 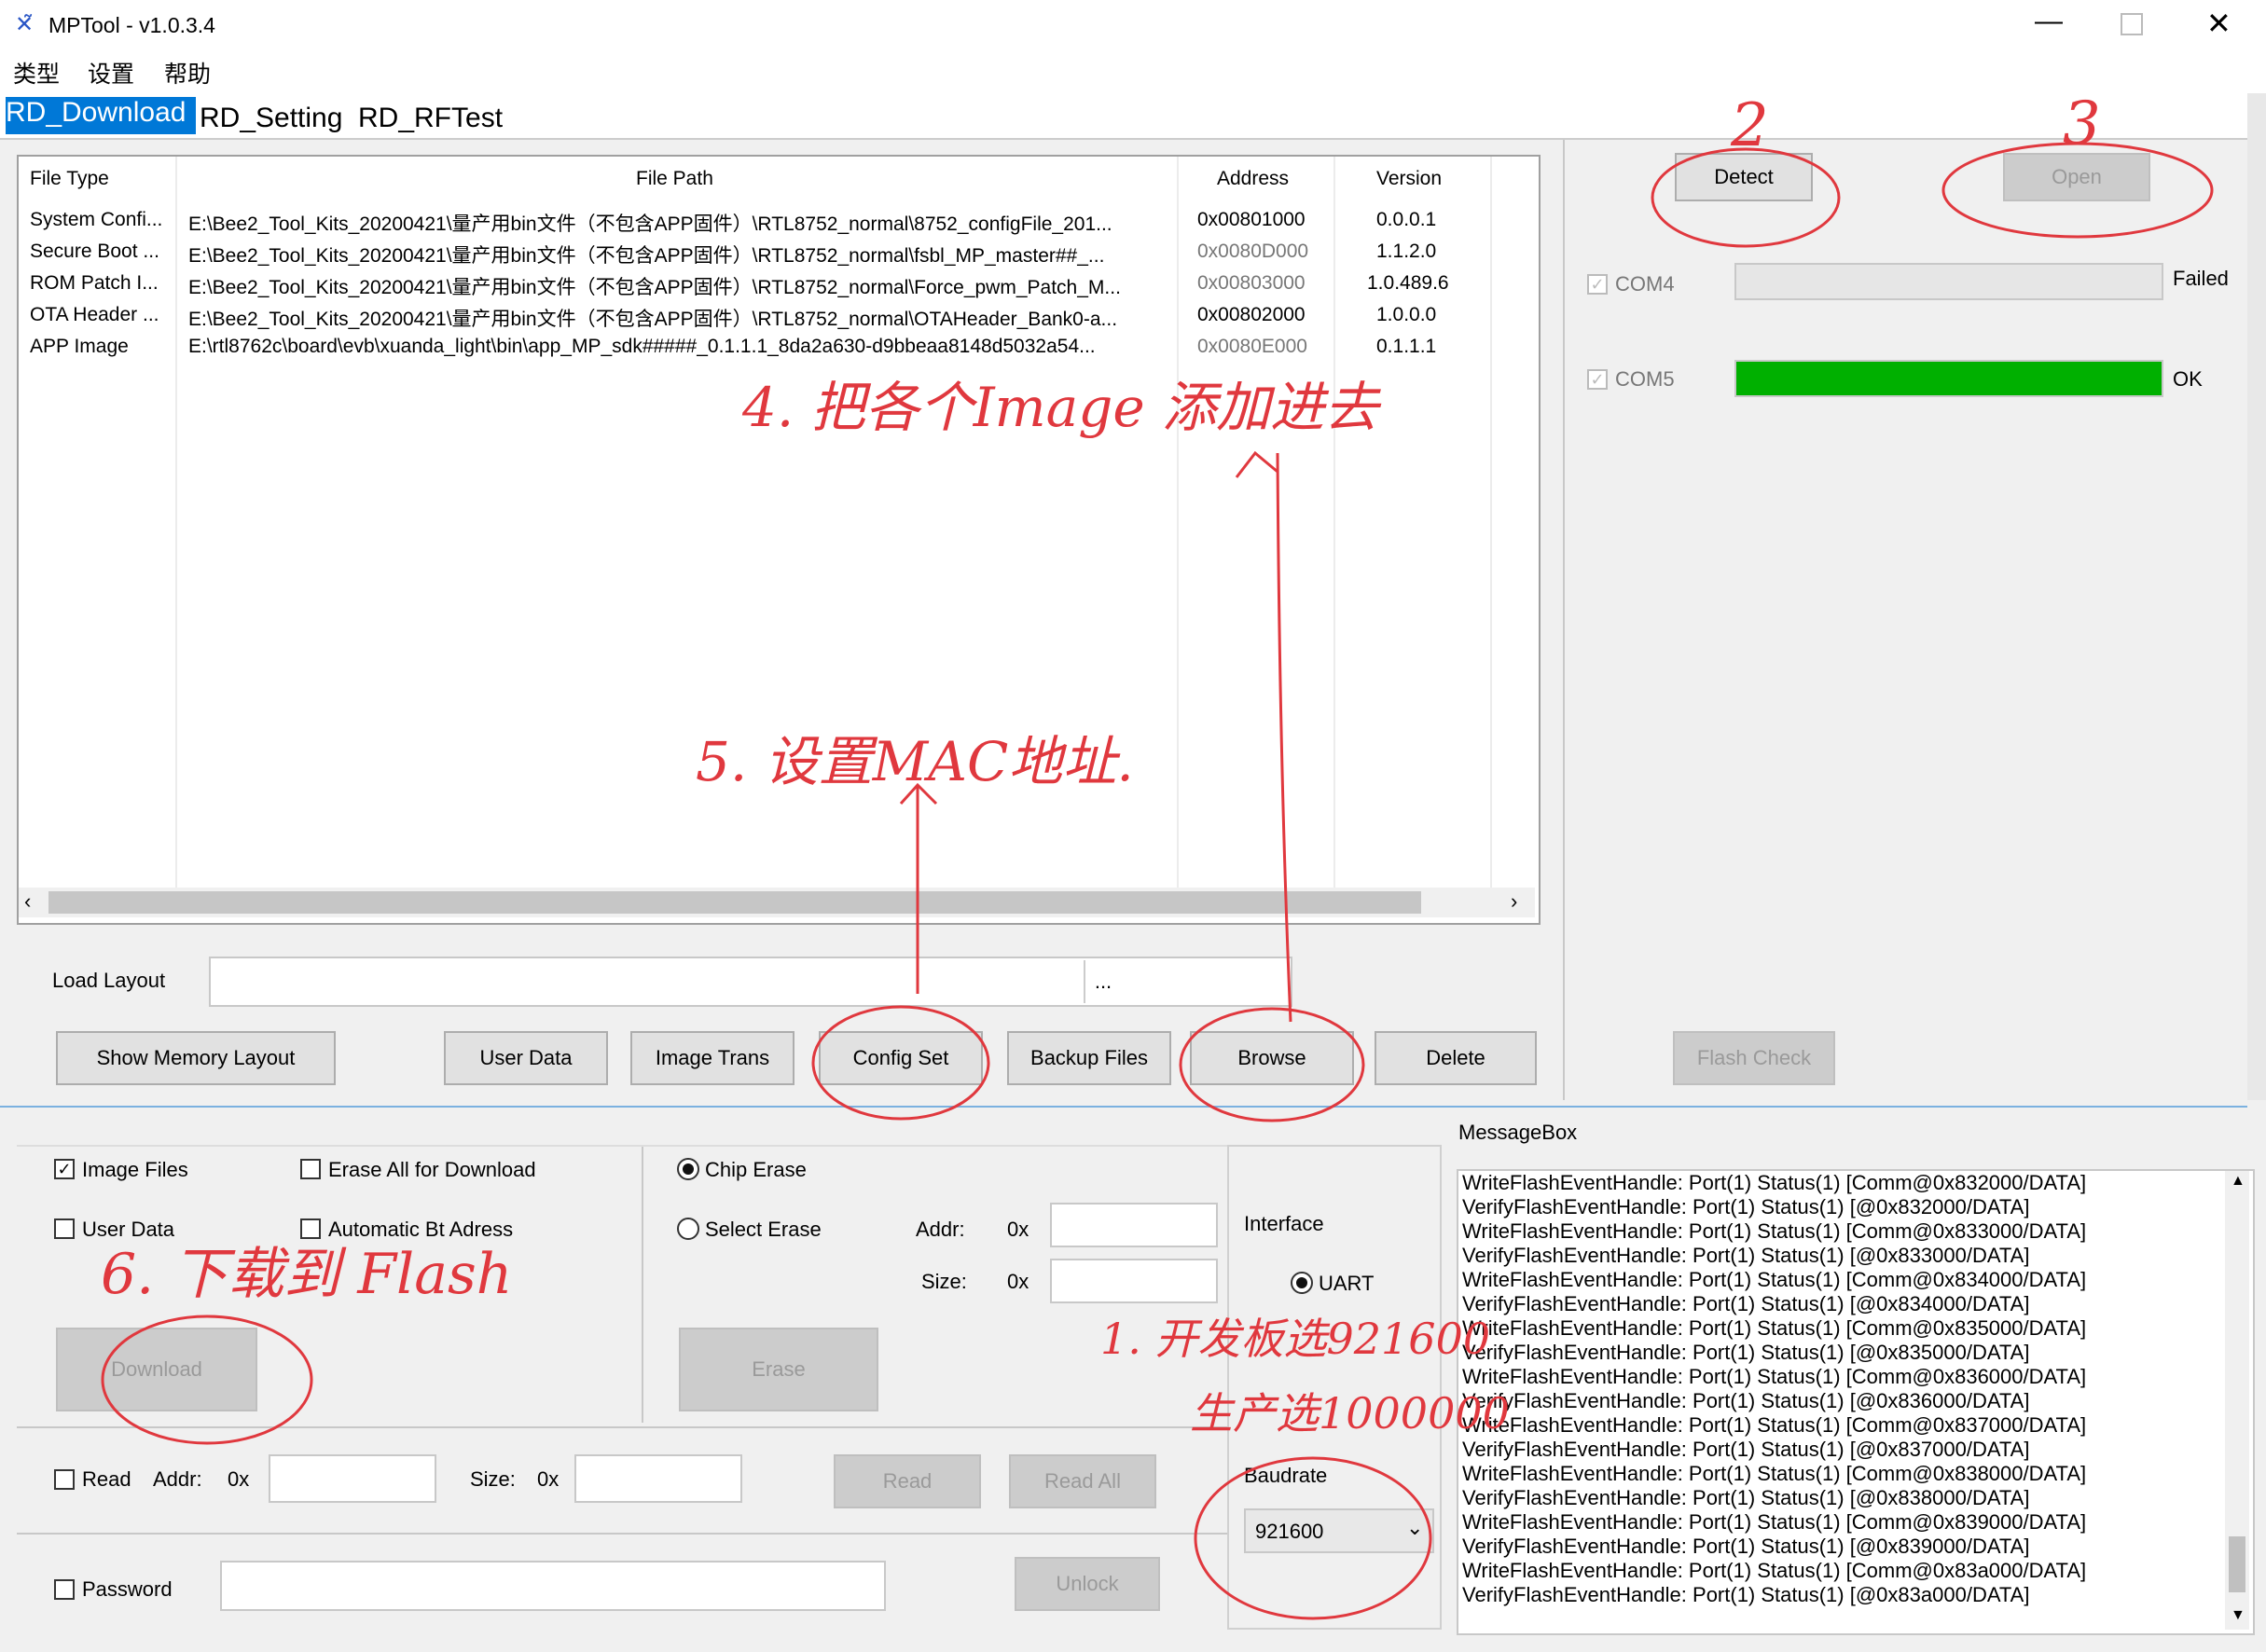 I want to click on arrow-config-set, so click(x=918, y=888).